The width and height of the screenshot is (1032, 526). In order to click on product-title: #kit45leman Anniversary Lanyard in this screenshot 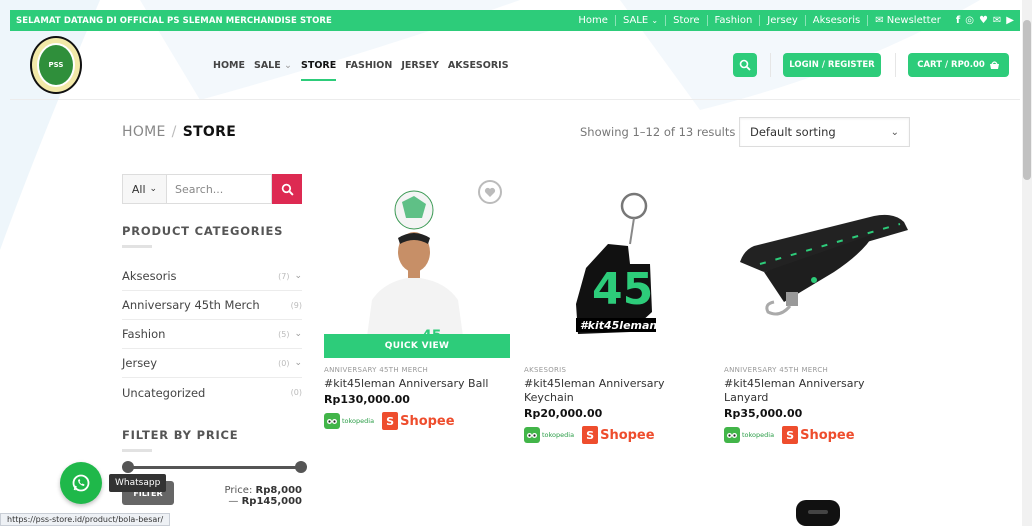, I will do `click(817, 391)`.